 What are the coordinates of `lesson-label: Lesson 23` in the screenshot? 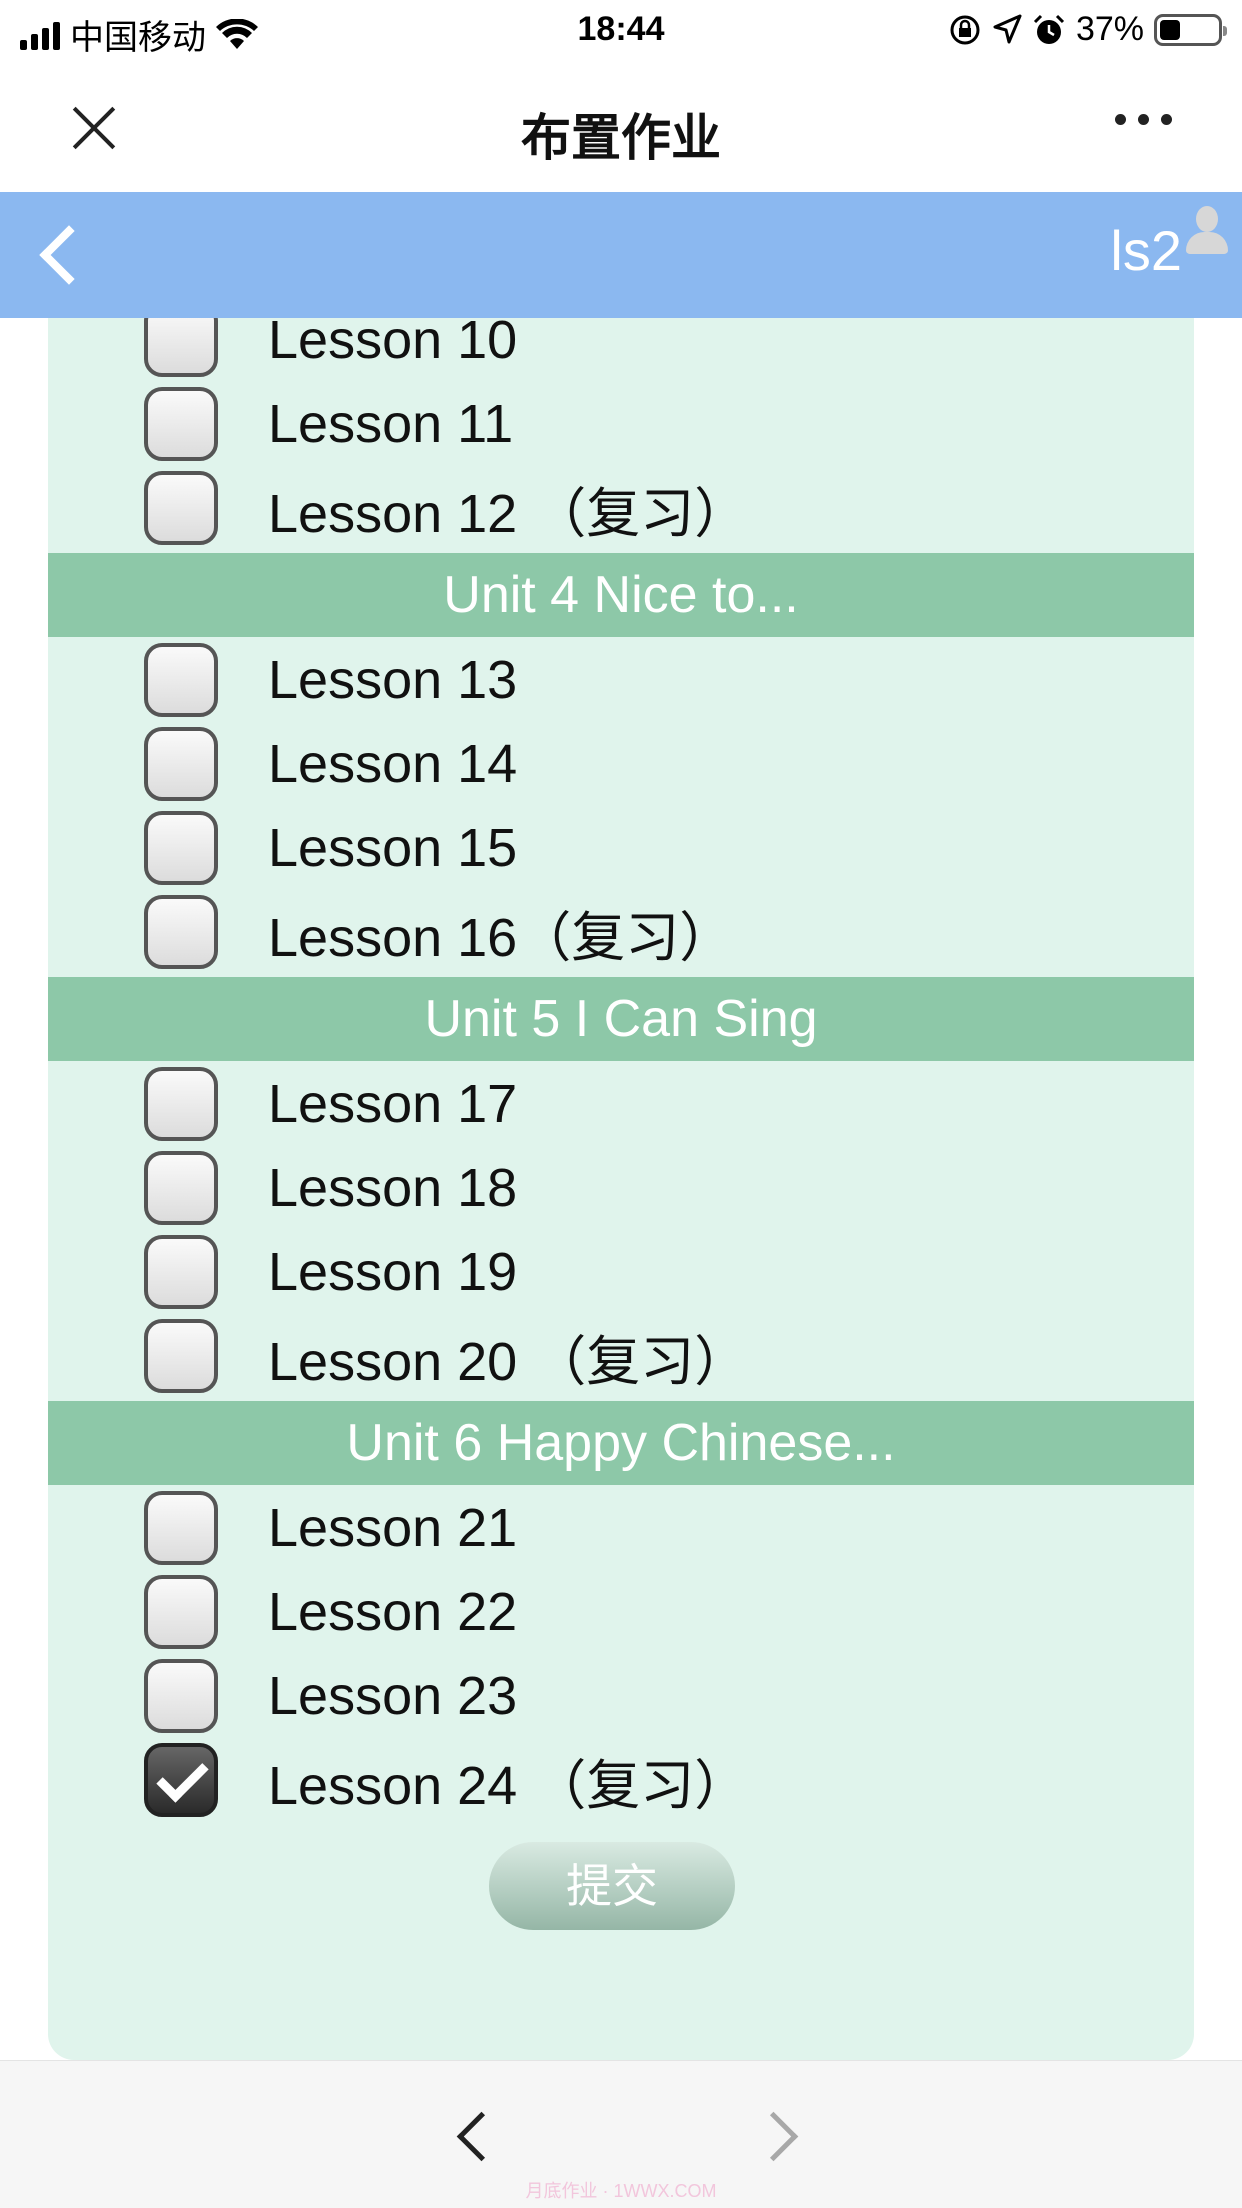 It's located at (393, 1696).